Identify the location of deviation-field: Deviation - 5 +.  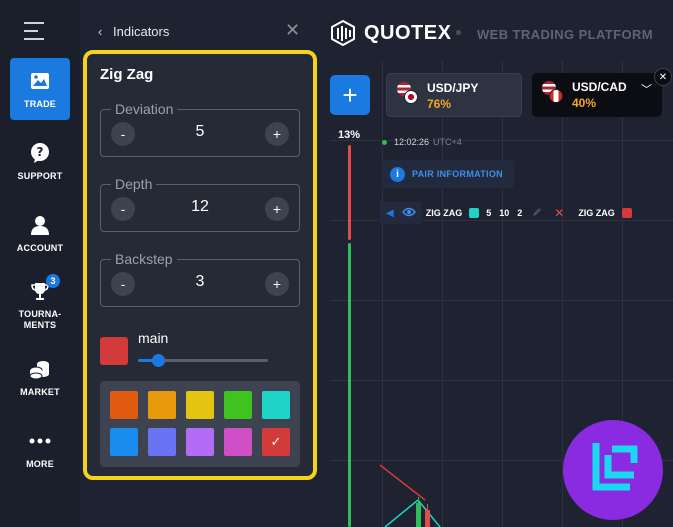
(200, 129).